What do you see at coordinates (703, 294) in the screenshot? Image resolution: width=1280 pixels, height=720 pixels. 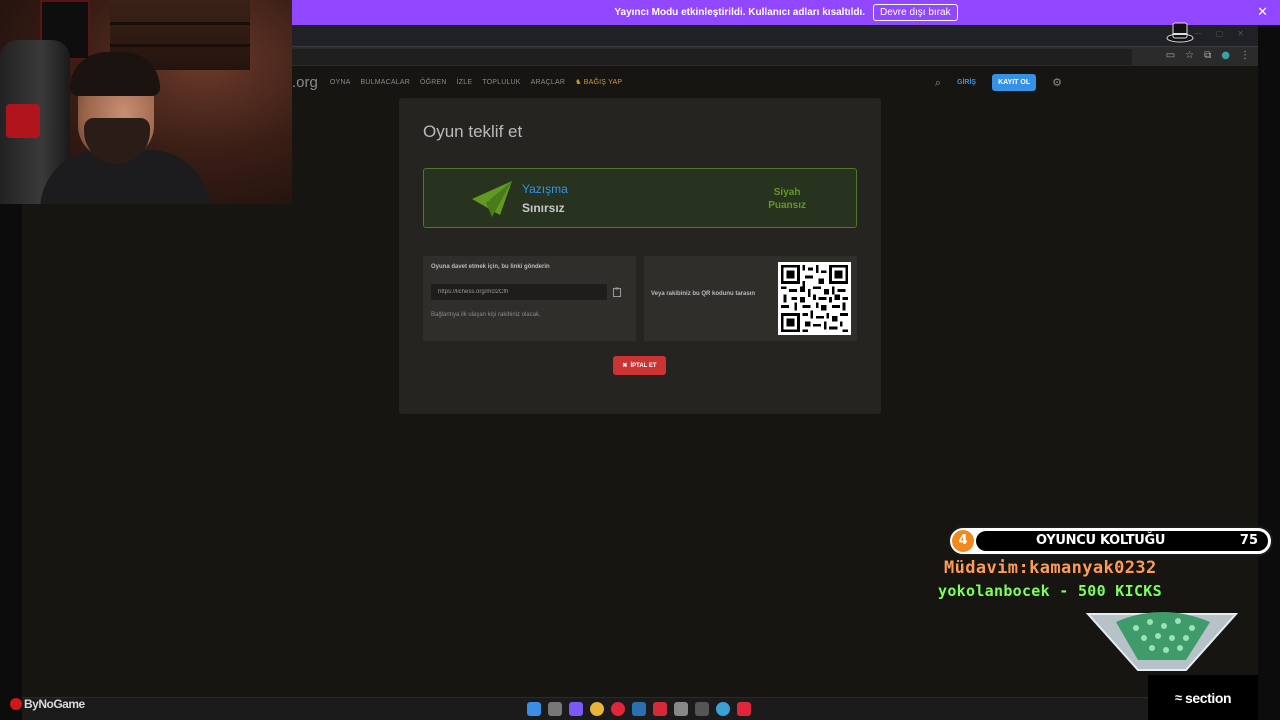 I see `qr-instructions: Veya rakibiniz bu QR kodunu tarasın` at bounding box center [703, 294].